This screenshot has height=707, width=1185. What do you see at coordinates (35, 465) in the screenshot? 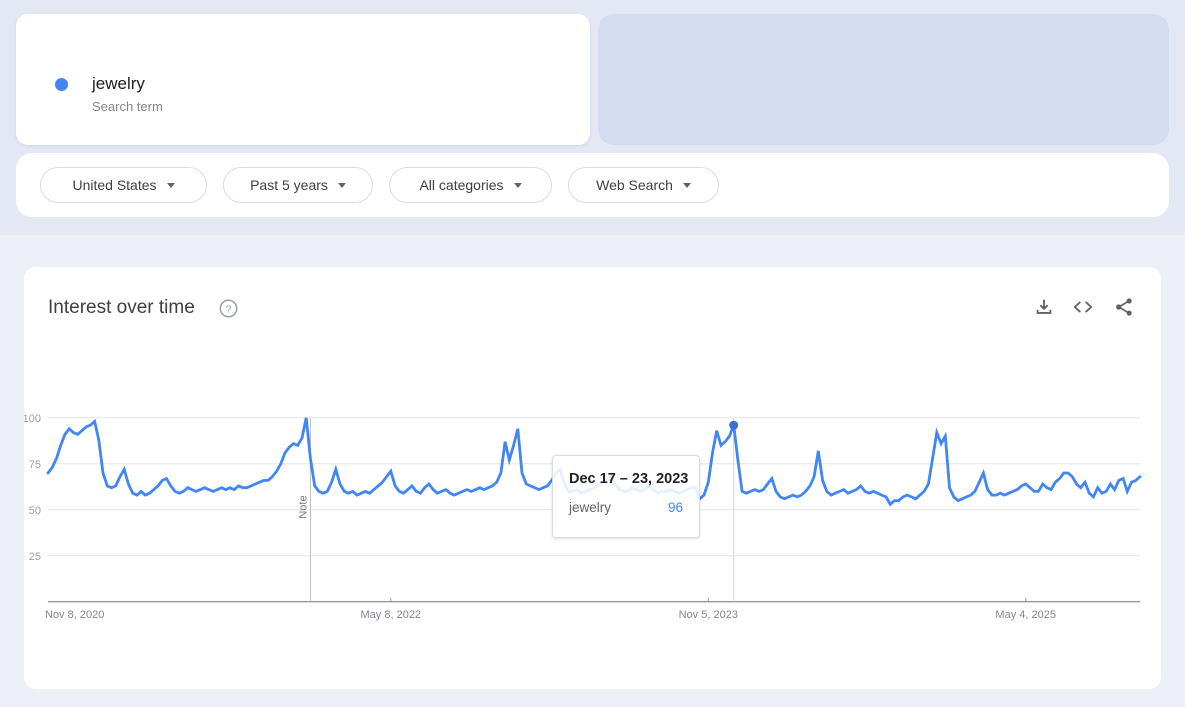
I see `svg-text: 75` at bounding box center [35, 465].